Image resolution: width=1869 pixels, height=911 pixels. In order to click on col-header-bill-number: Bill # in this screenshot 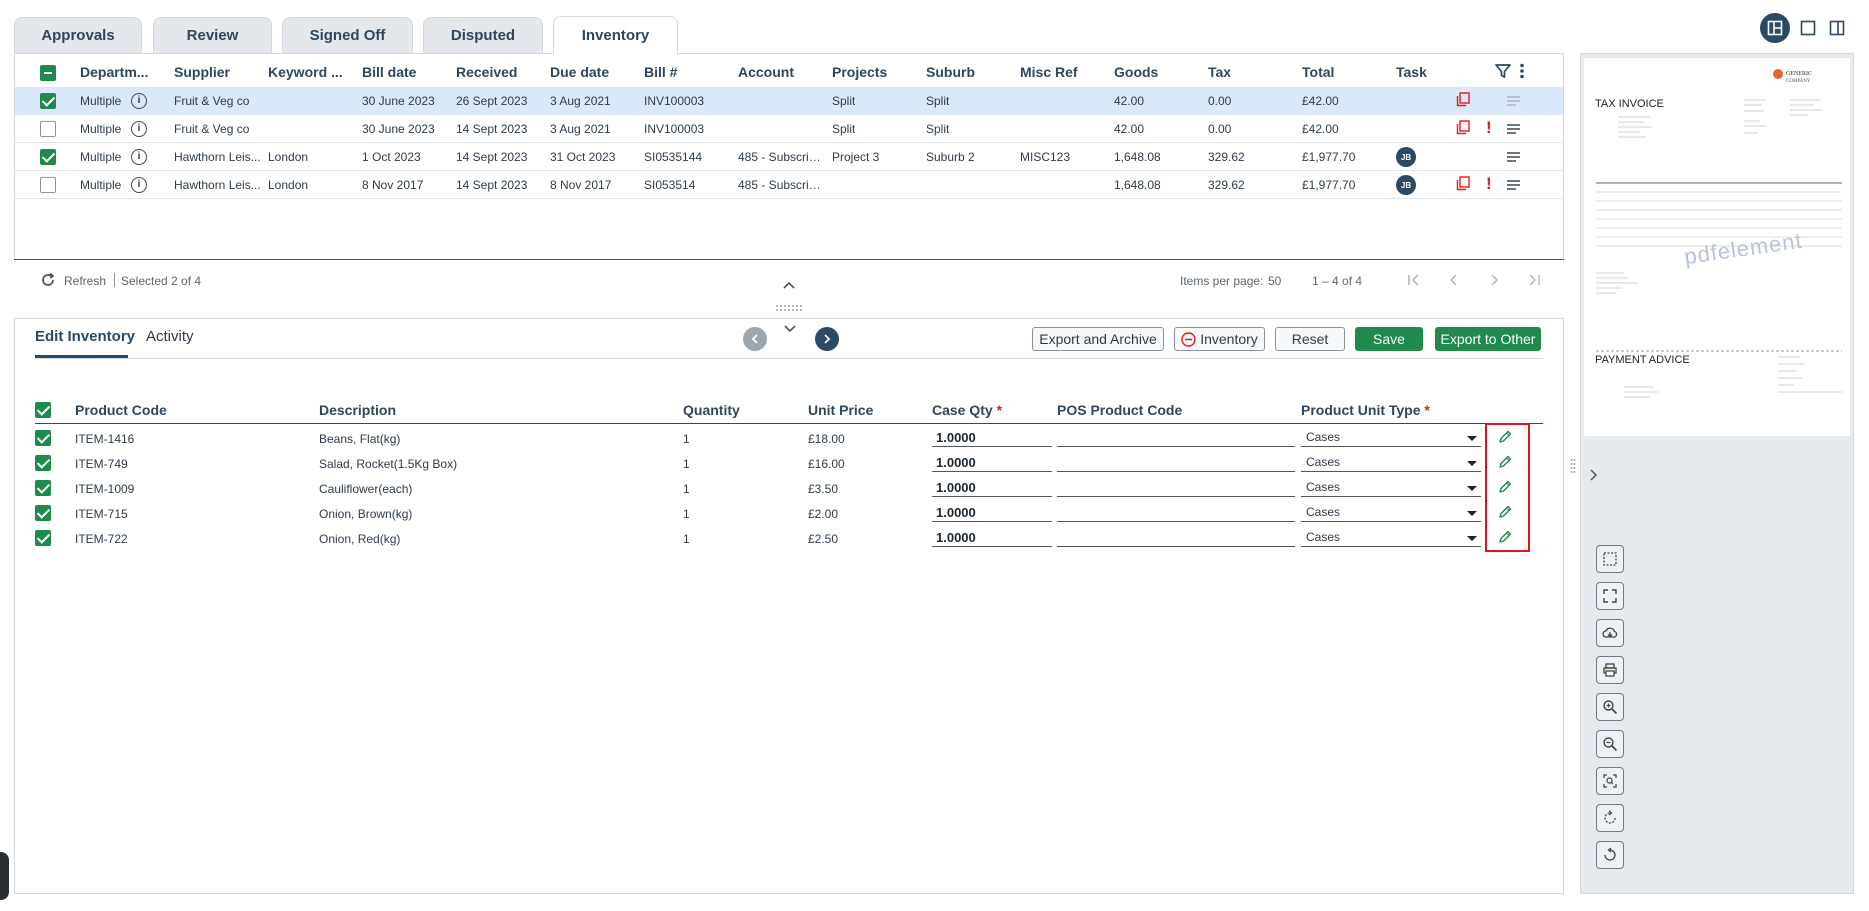, I will do `click(660, 72)`.